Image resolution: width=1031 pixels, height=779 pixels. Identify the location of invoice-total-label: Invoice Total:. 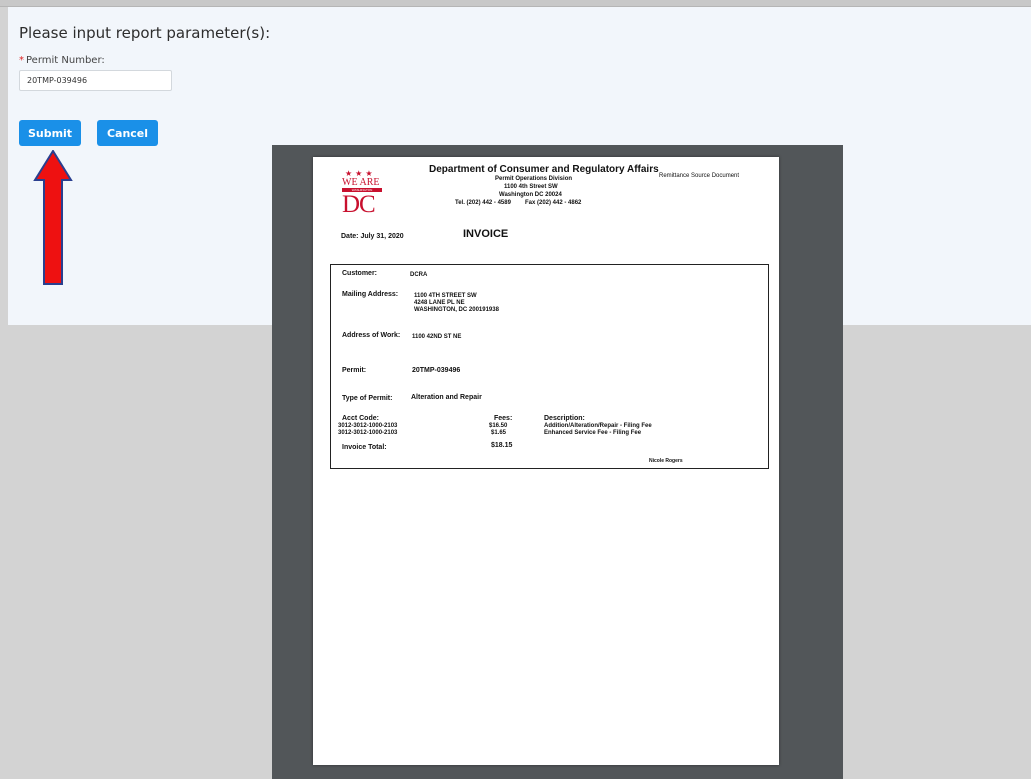
(364, 447).